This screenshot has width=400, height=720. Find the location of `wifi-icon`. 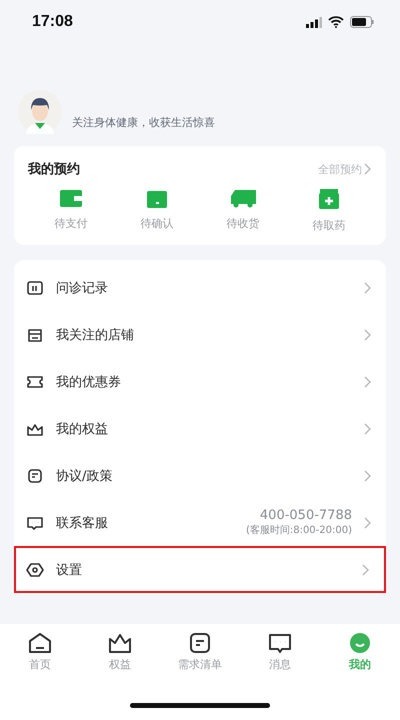

wifi-icon is located at coordinates (336, 22).